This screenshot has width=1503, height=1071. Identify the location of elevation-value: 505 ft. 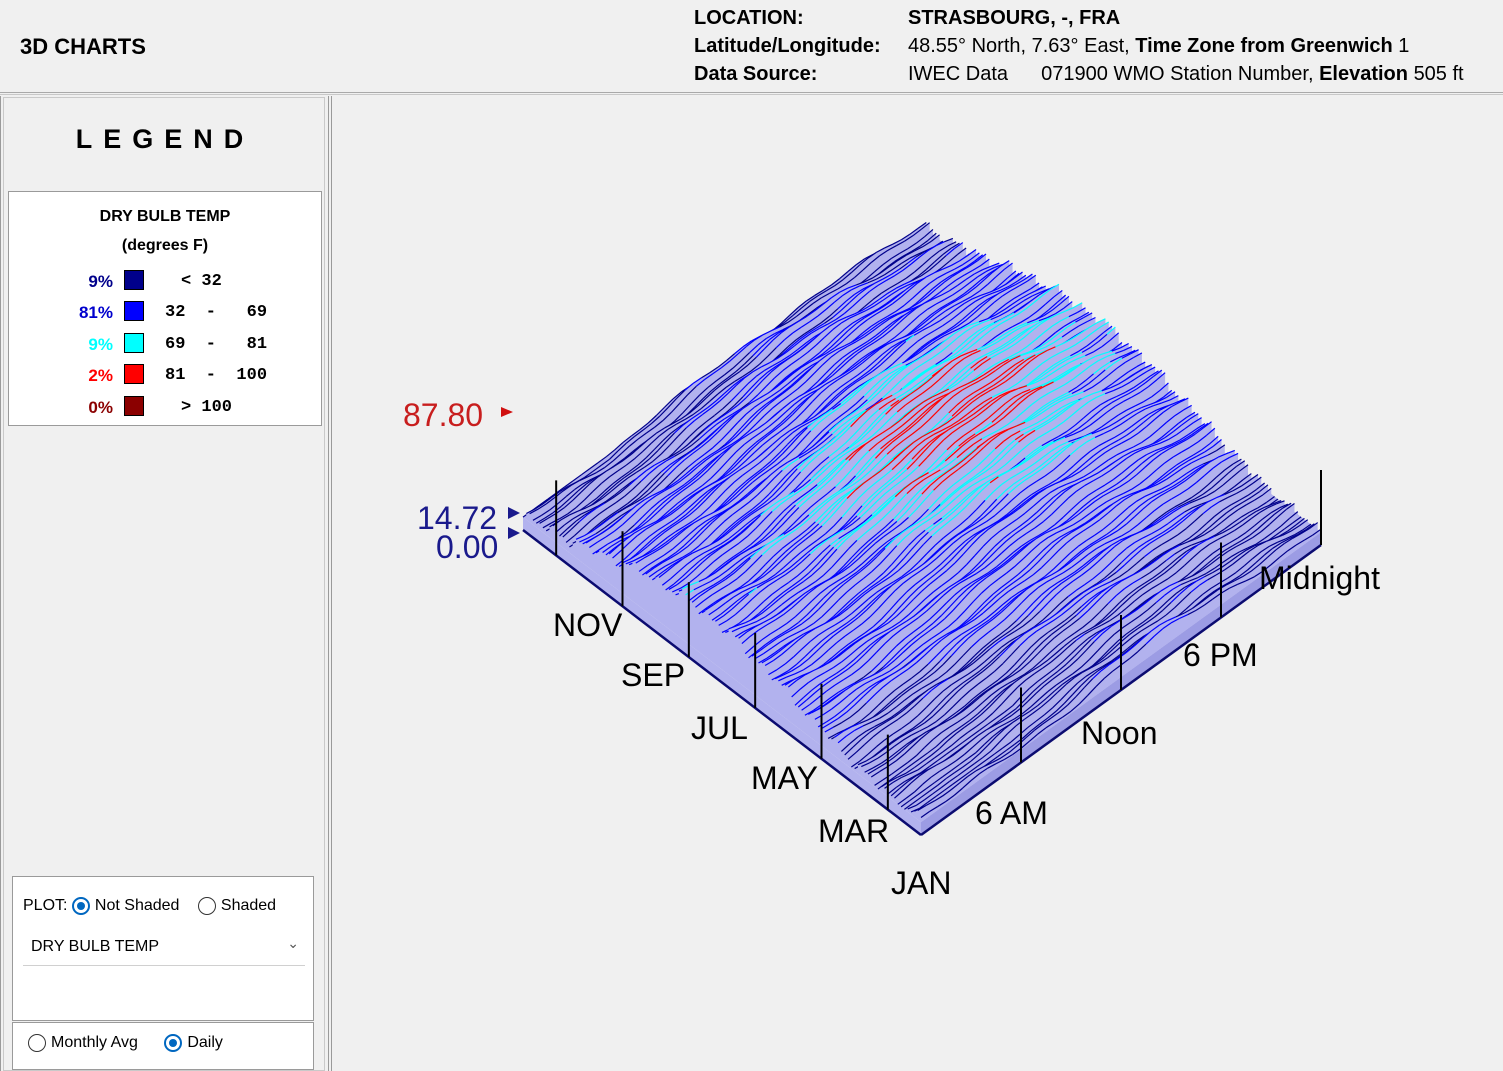
(1438, 74).